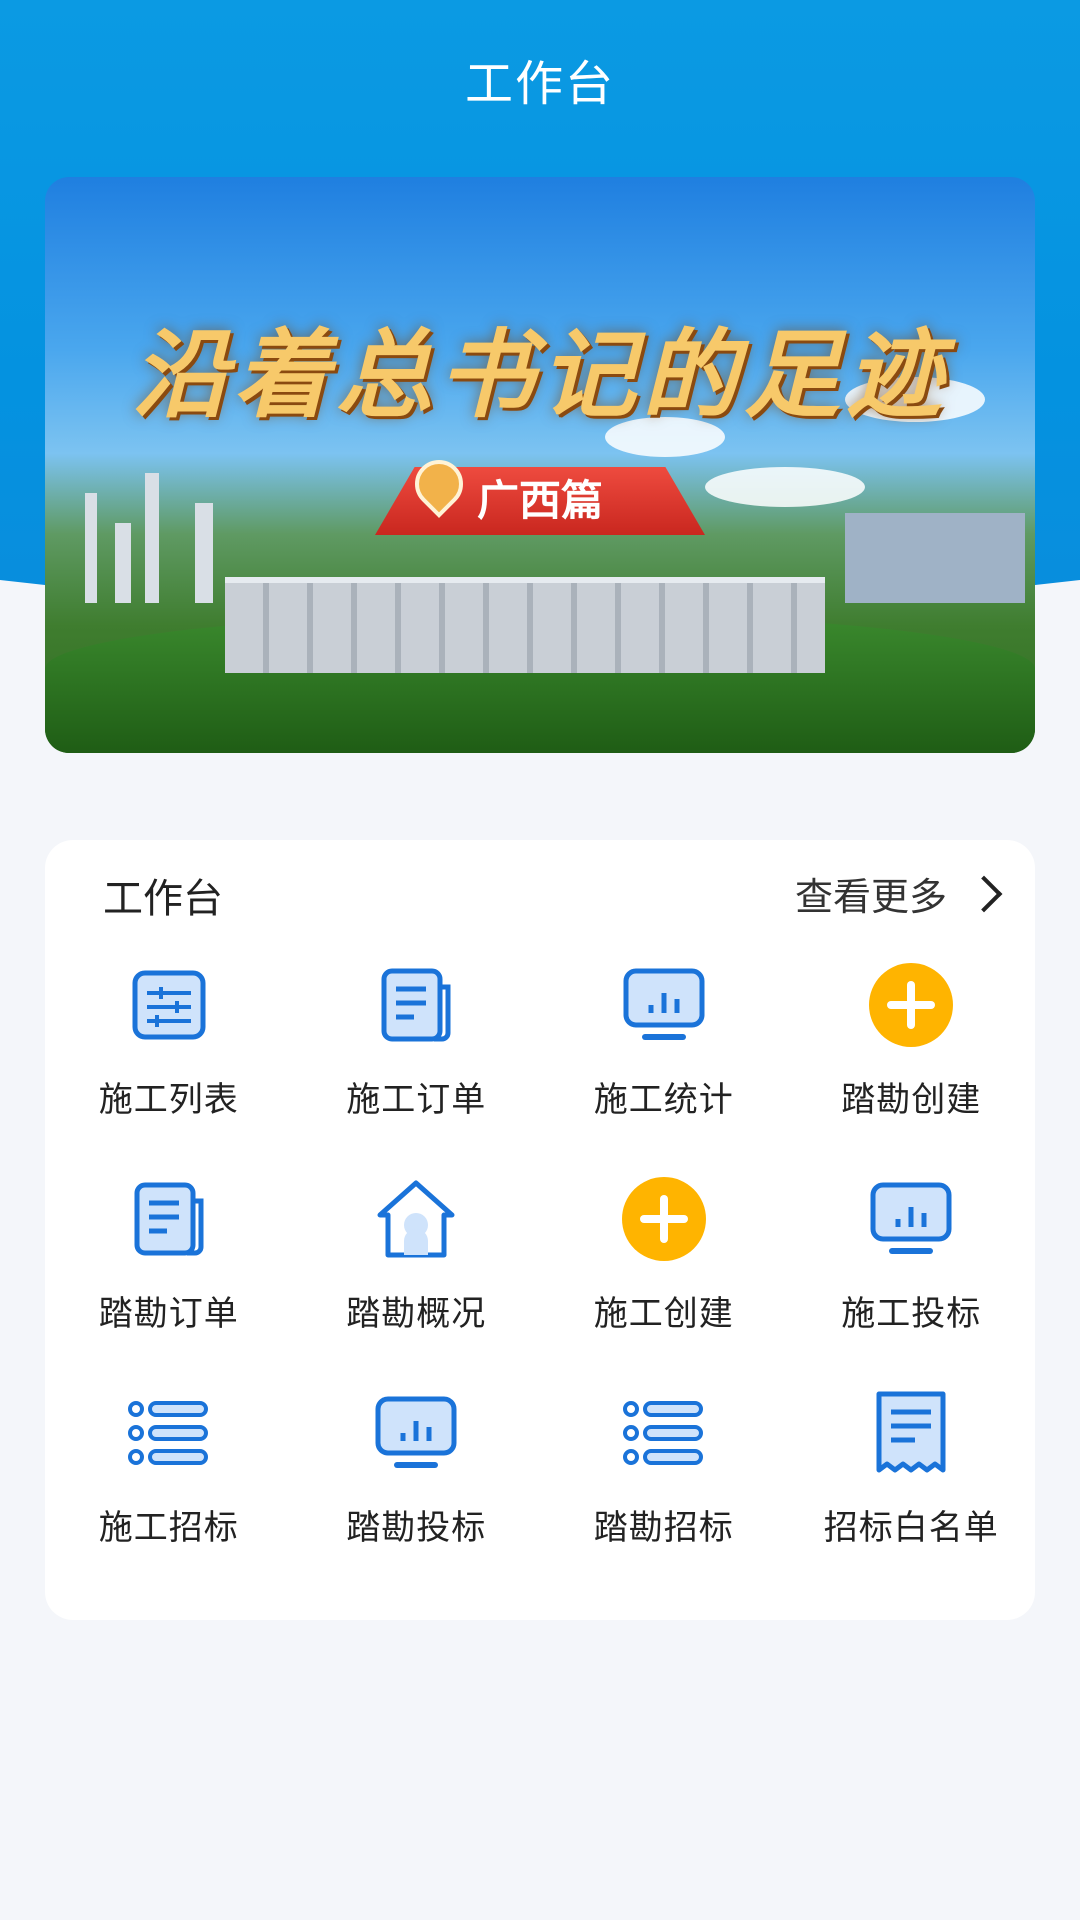 This screenshot has height=1920, width=1080. I want to click on page-title: 工作台, so click(539, 84).